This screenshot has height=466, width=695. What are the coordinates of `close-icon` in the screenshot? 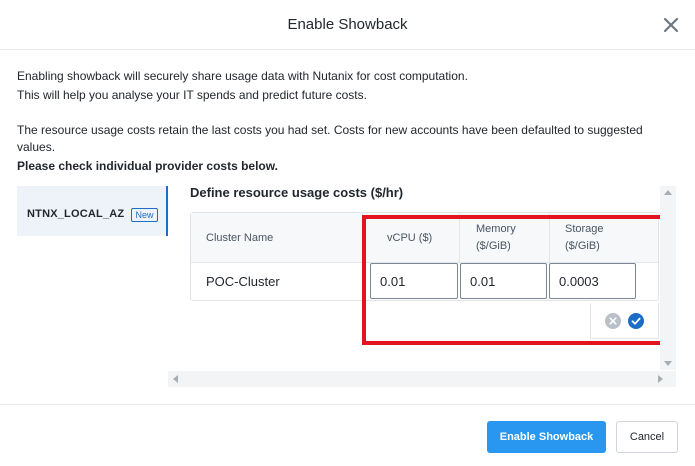 It's located at (671, 25).